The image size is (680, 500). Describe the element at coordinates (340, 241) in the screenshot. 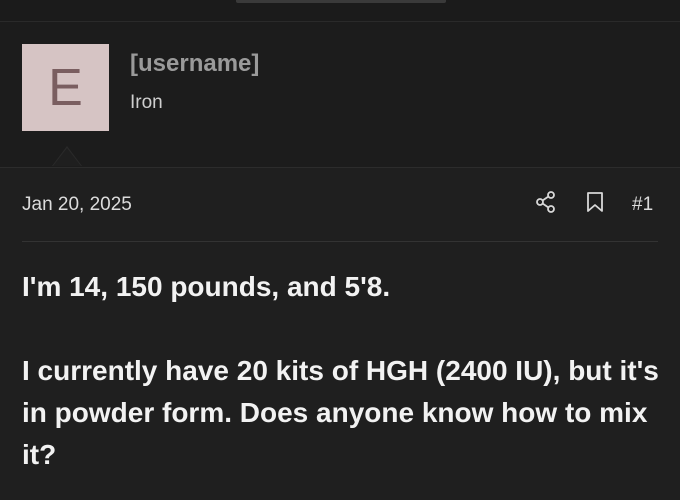

I see `divider` at that location.